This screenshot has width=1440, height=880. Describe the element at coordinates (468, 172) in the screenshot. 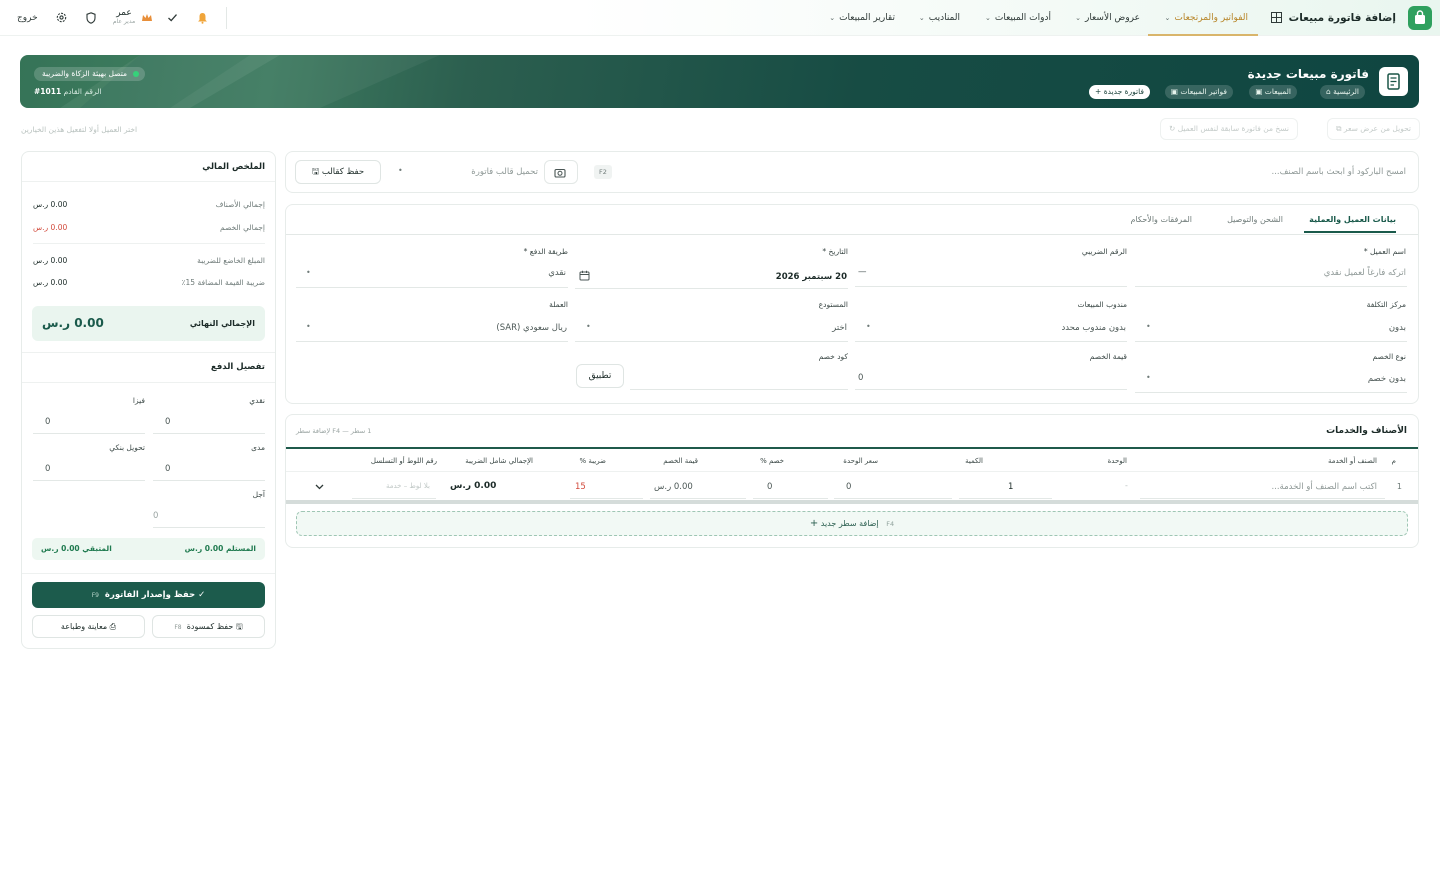

I see `template-select: تحميل قالب فاتورة` at that location.